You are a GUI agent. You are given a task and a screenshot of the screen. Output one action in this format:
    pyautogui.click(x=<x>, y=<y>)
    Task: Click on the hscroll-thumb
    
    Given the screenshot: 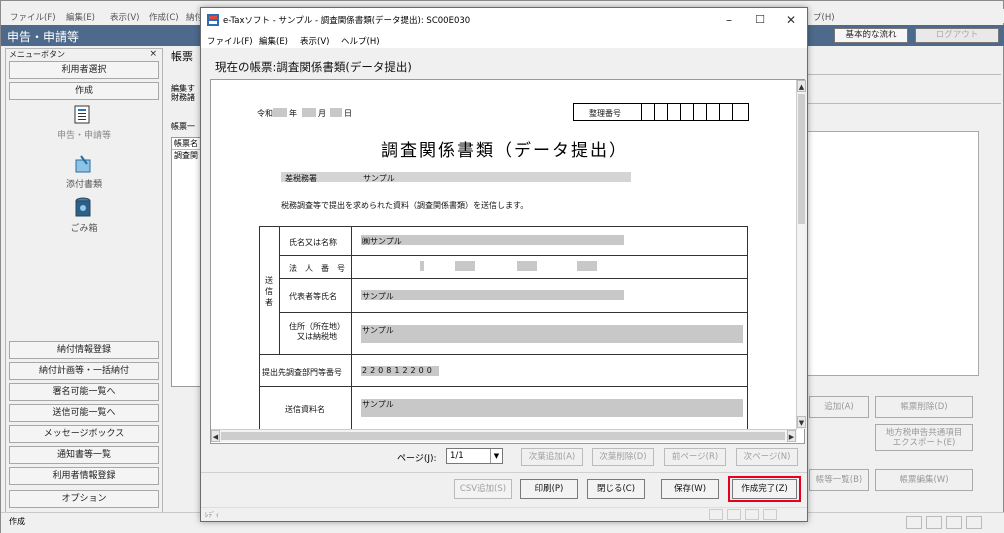 What is the action you would take?
    pyautogui.click(x=503, y=436)
    